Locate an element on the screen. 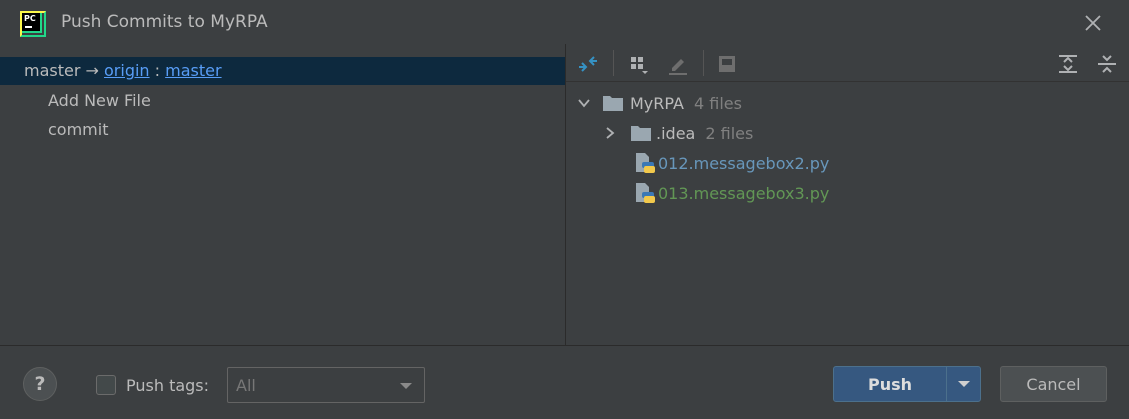 The width and height of the screenshot is (1129, 419). tree-file-node: 013.messagebox3.py is located at coordinates (731, 193).